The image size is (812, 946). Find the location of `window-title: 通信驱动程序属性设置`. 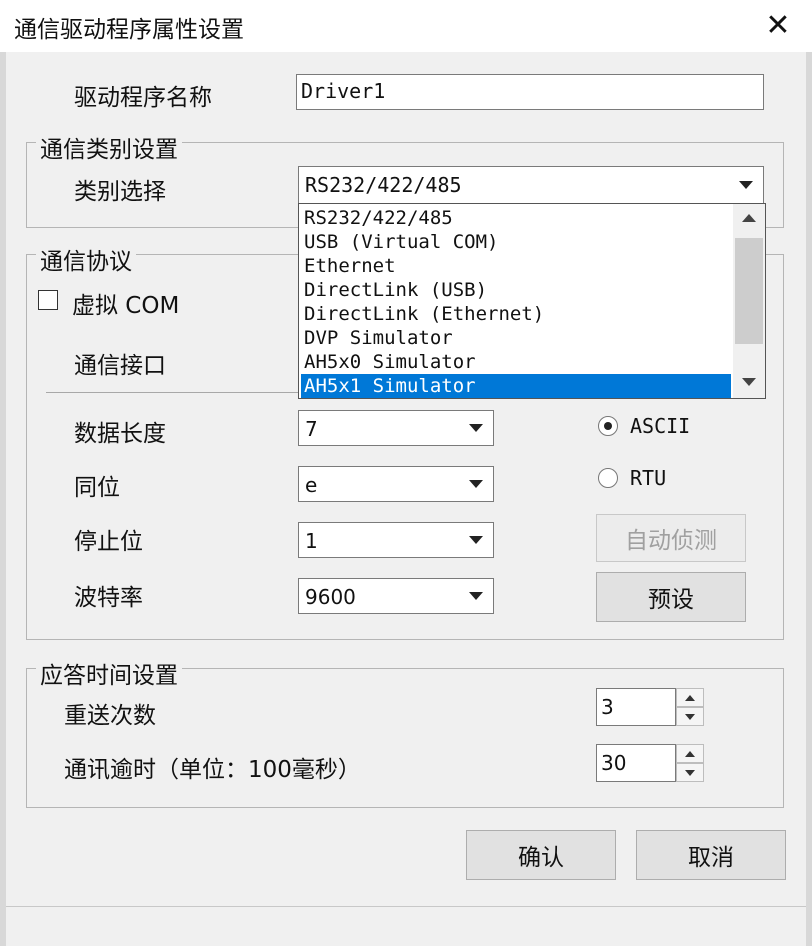

window-title: 通信驱动程序属性设置 is located at coordinates (129, 30).